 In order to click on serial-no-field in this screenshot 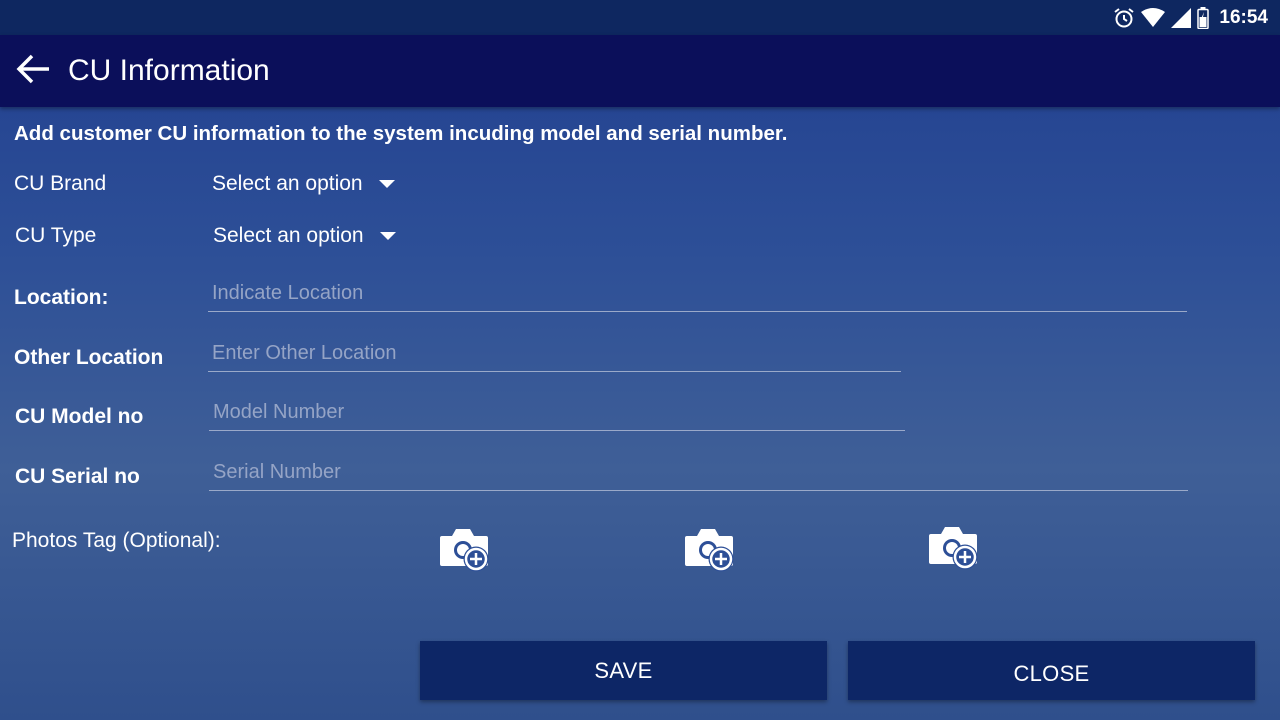, I will do `click(698, 473)`.